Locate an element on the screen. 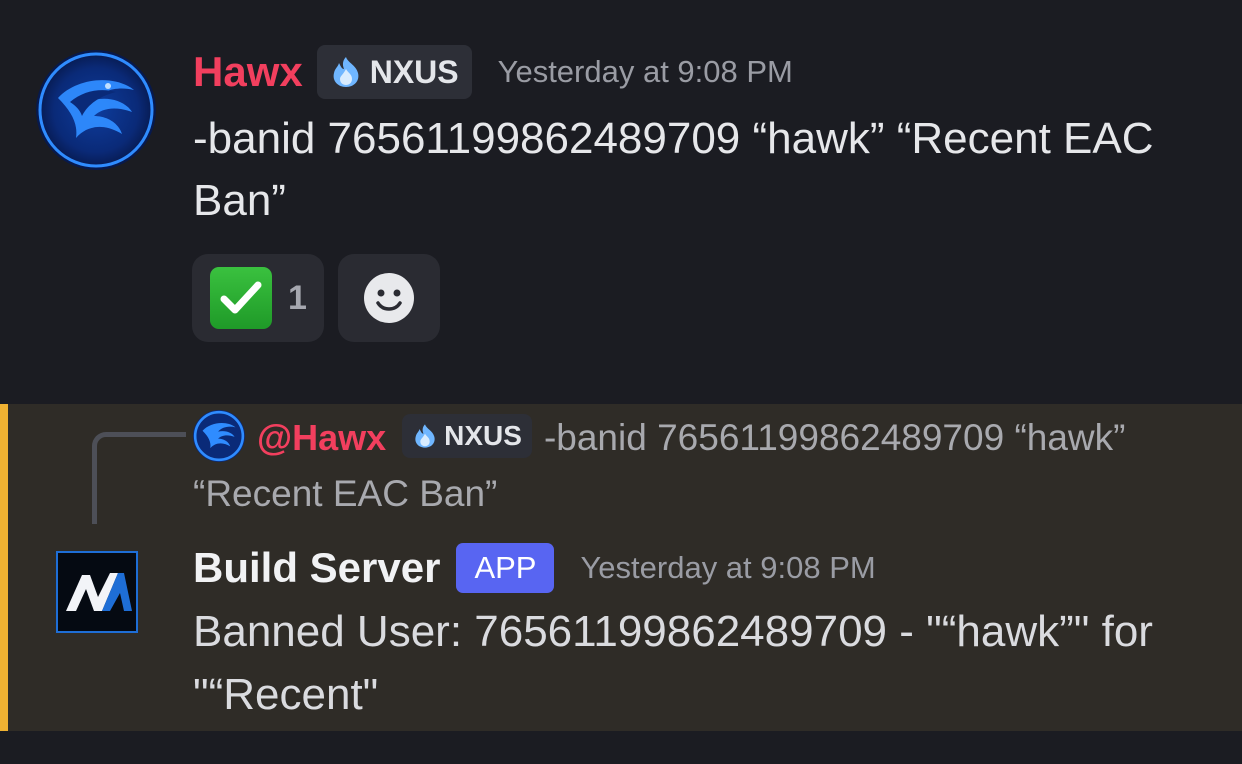  message-header: Build Server APP Yesterday at 9:08 PM is located at coordinates (534, 568).